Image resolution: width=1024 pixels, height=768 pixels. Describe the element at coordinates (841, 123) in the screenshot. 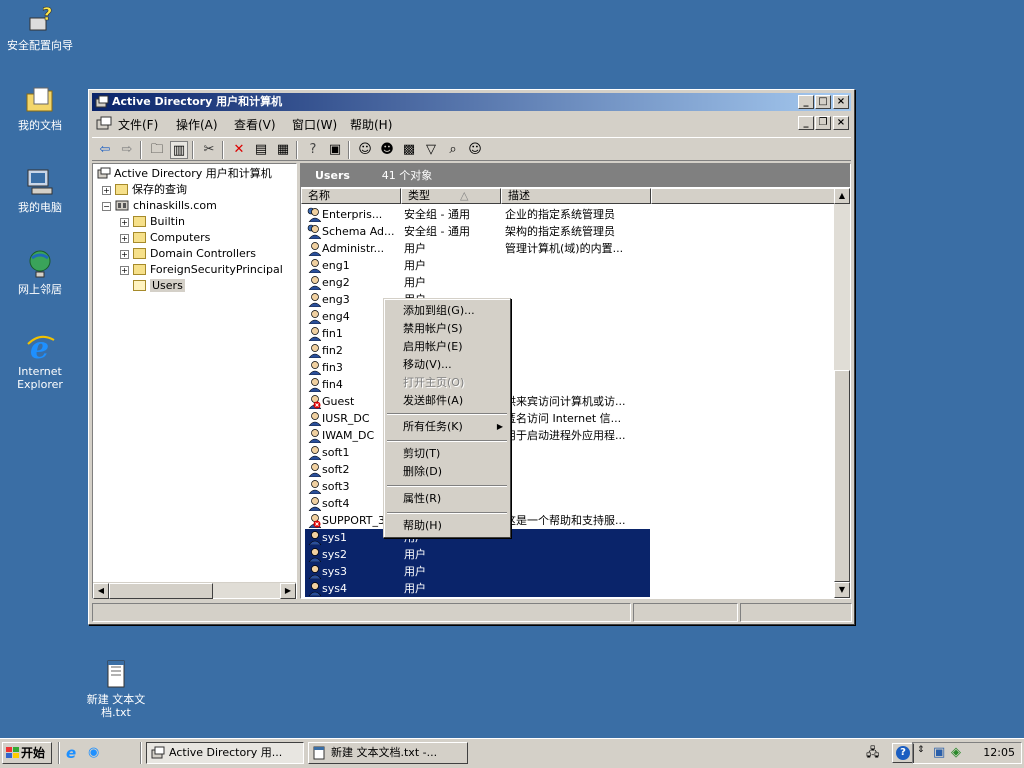

I see `child-close-button: ×` at that location.